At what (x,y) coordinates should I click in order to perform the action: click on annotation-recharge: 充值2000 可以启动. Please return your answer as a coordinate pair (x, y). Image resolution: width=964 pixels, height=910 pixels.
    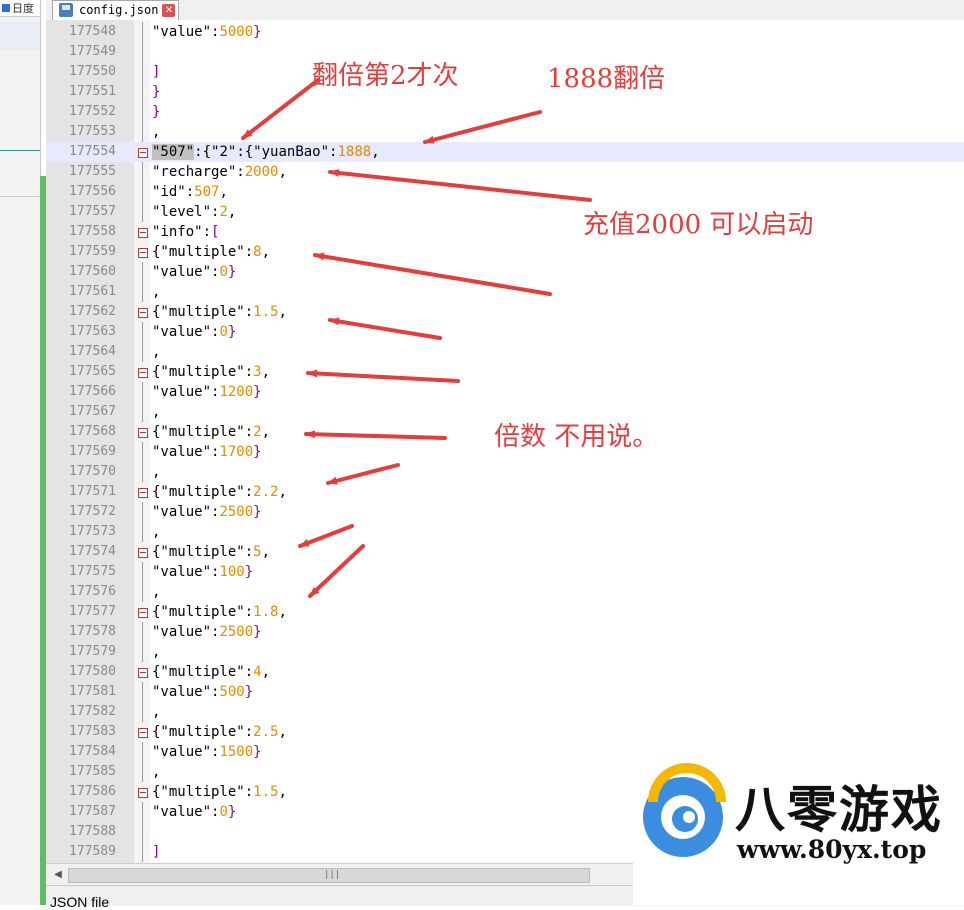
    Looking at the image, I should click on (698, 225).